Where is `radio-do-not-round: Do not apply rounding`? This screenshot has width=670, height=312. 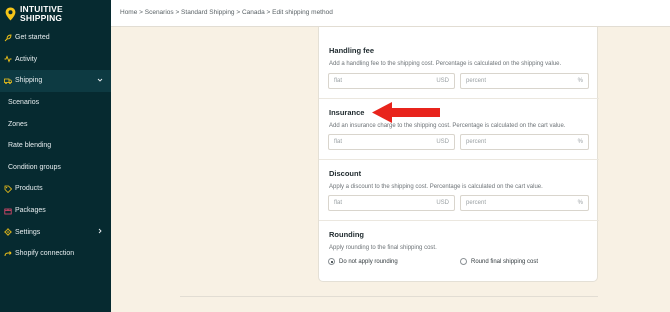 radio-do-not-round: Do not apply rounding is located at coordinates (363, 261).